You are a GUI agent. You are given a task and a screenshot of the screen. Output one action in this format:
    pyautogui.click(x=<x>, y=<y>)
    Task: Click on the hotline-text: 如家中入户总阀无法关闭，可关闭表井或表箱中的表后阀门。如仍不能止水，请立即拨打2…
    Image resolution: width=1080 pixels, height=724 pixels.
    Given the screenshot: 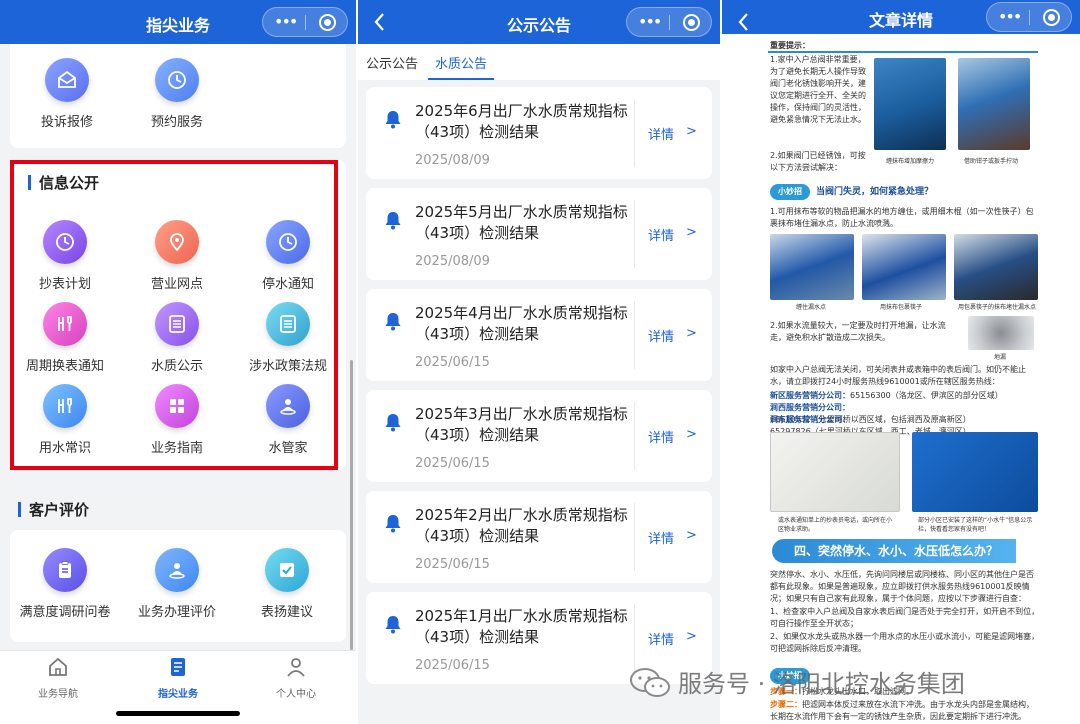 What is the action you would take?
    pyautogui.click(x=898, y=375)
    